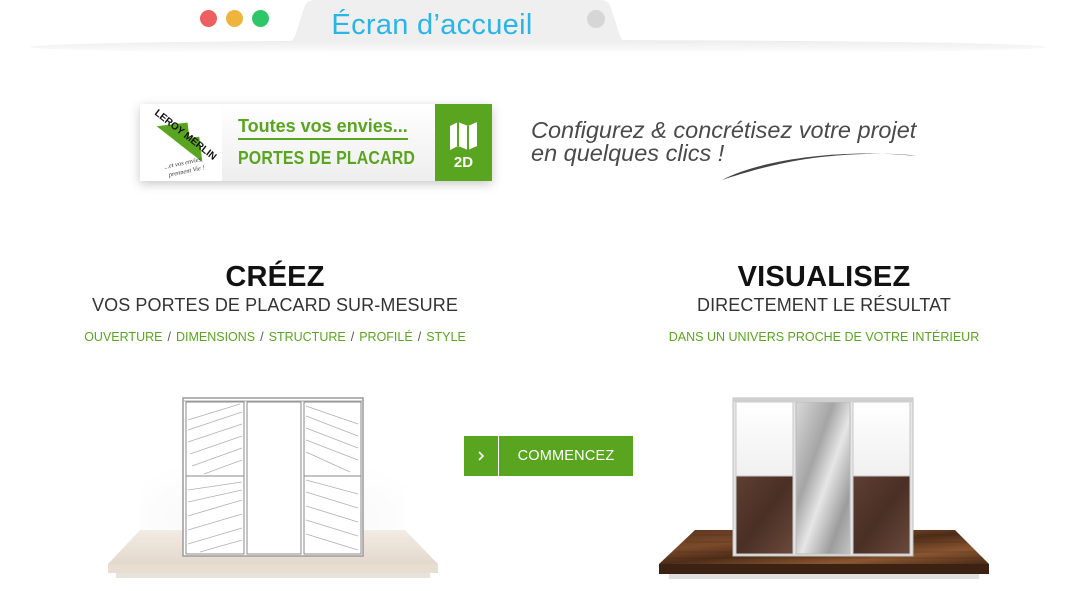 This screenshot has height=591, width=1076. Describe the element at coordinates (819, 166) in the screenshot. I see `swoosh-decoration` at that location.